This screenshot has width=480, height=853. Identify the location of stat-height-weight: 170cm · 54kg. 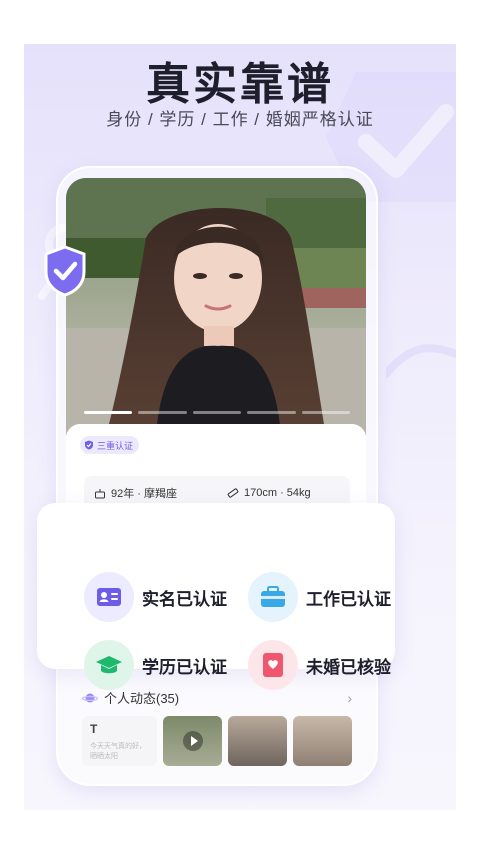
(283, 493).